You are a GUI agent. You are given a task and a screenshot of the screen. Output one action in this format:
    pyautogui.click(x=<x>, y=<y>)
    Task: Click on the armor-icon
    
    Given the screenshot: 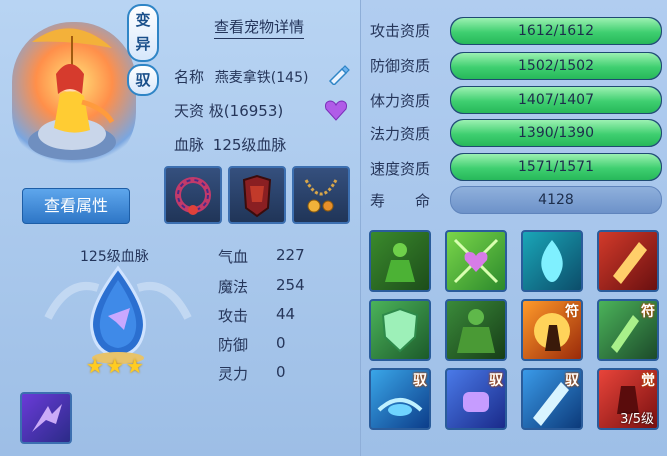 What is the action you would take?
    pyautogui.click(x=257, y=196)
    